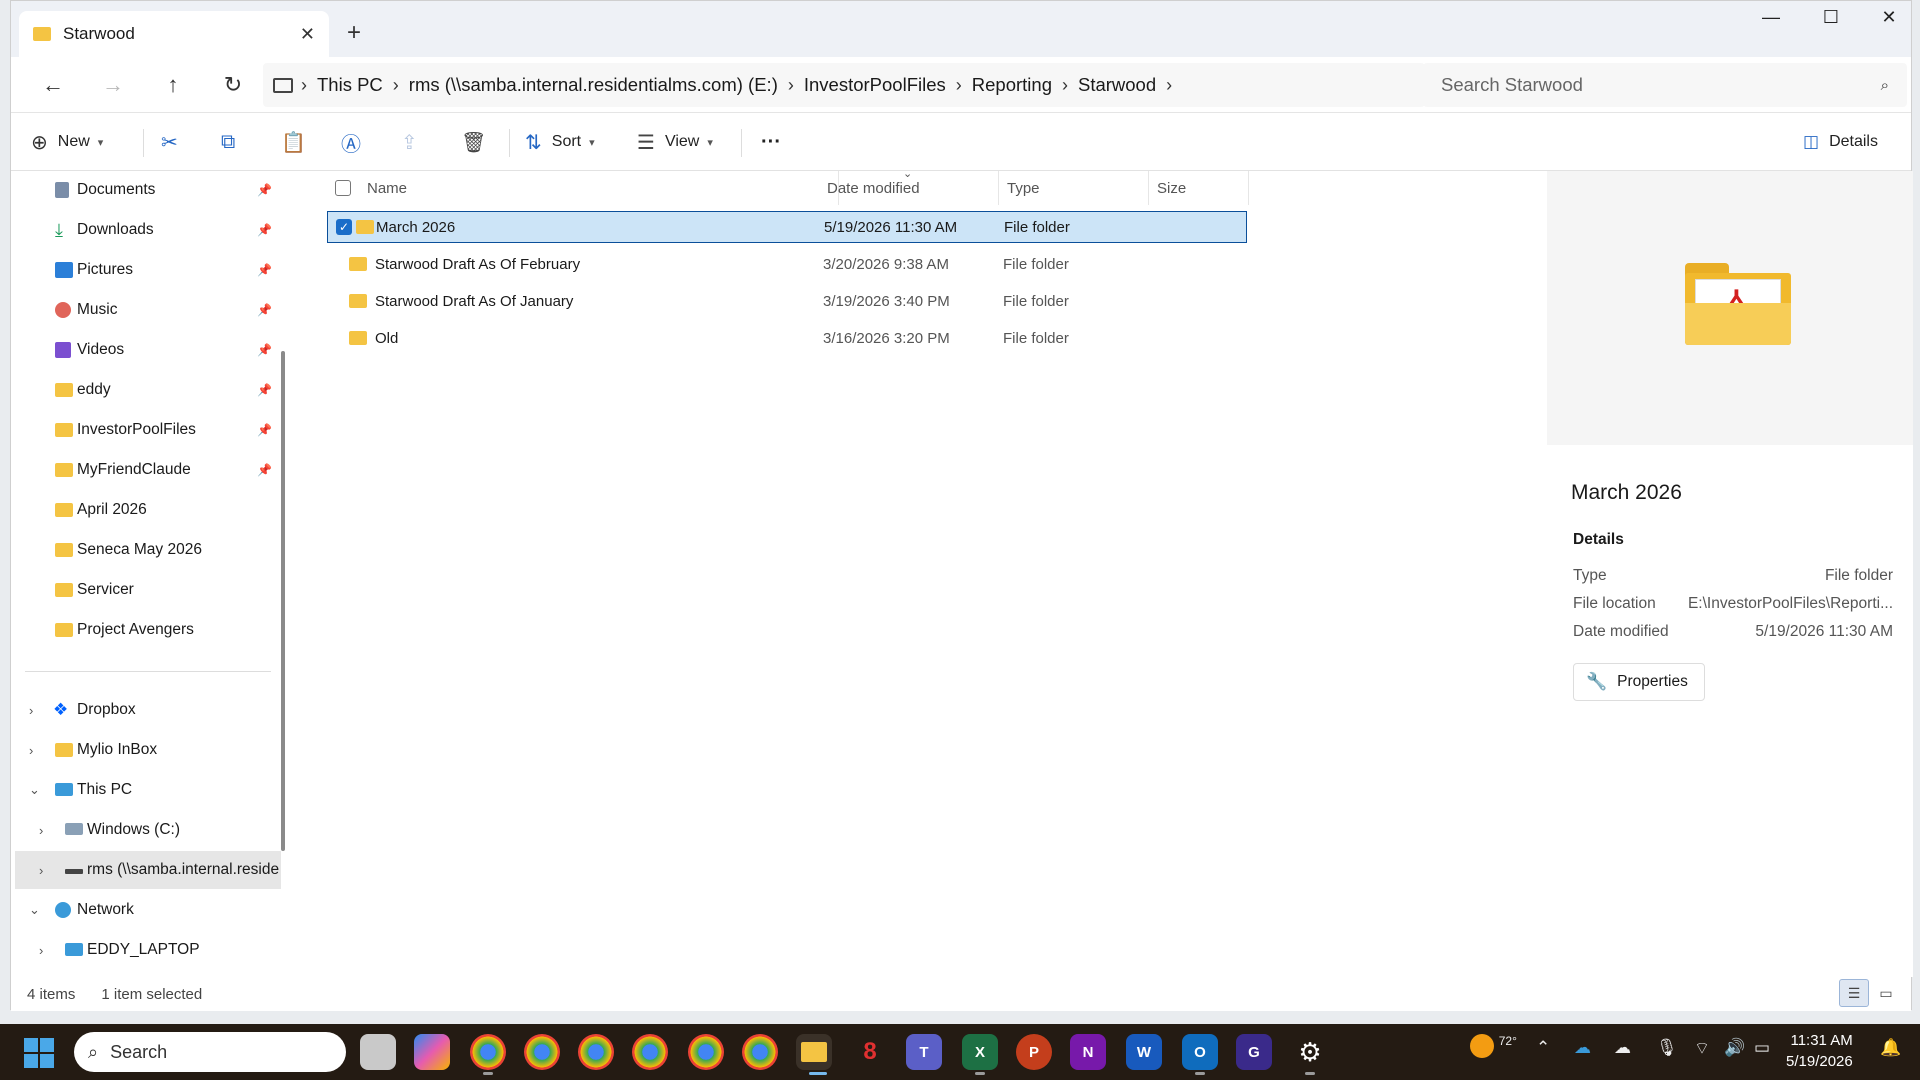 Image resolution: width=1920 pixels, height=1080 pixels. What do you see at coordinates (174, 34) in the screenshot?
I see `tab-starwood: Starwood ✕` at bounding box center [174, 34].